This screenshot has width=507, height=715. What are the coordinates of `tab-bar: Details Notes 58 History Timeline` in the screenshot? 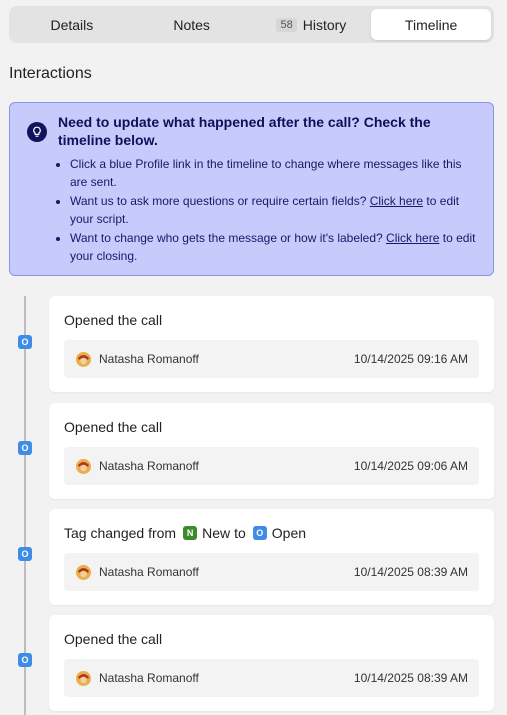 It's located at (251, 24).